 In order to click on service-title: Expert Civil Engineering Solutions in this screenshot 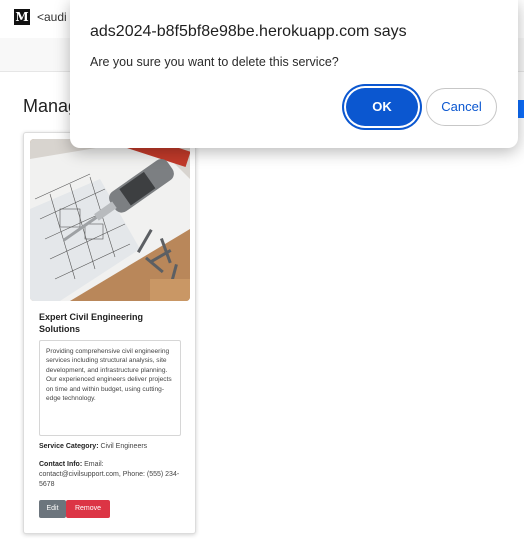, I will do `click(91, 323)`.